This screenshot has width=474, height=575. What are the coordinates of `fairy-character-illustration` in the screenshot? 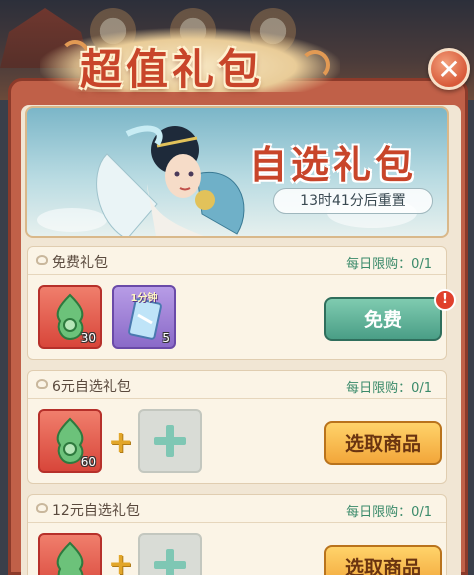 It's located at (170, 180).